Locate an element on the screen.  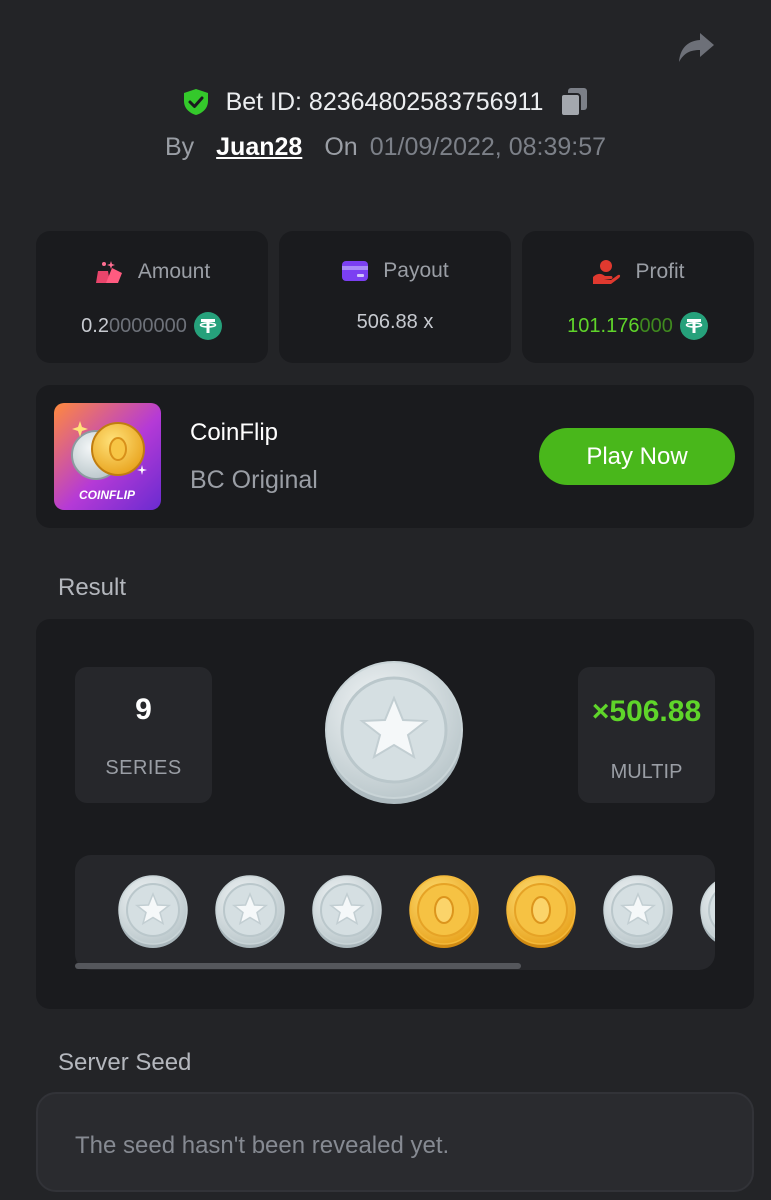
bet-id: Bet ID: 82364802583756911 is located at coordinates (384, 101).